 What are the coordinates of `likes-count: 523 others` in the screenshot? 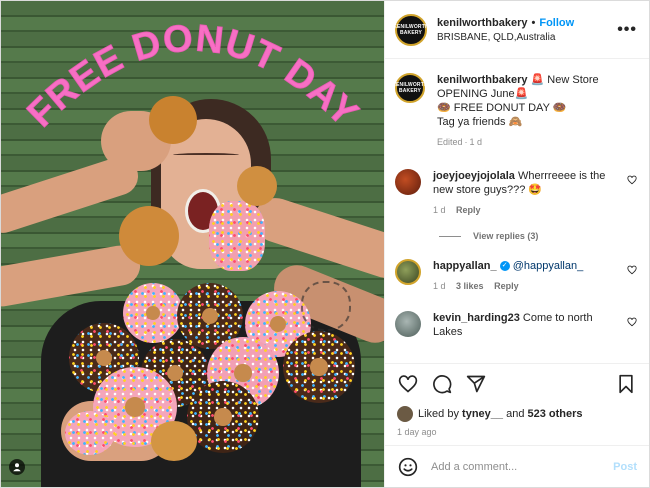 It's located at (555, 414).